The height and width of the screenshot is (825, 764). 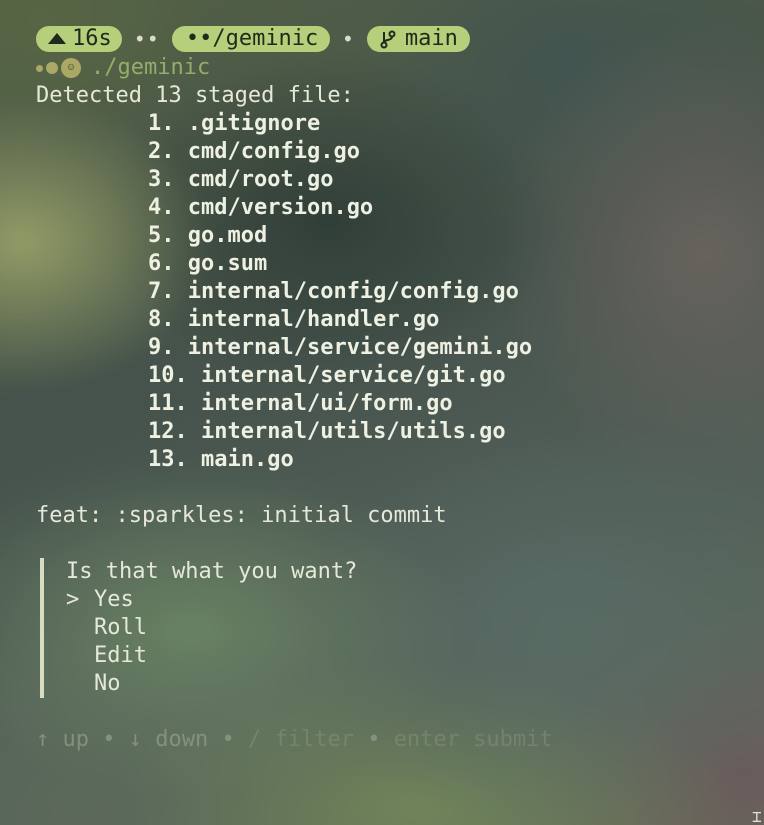 What do you see at coordinates (151, 67) in the screenshot?
I see `subprompt-path: ./geminic` at bounding box center [151, 67].